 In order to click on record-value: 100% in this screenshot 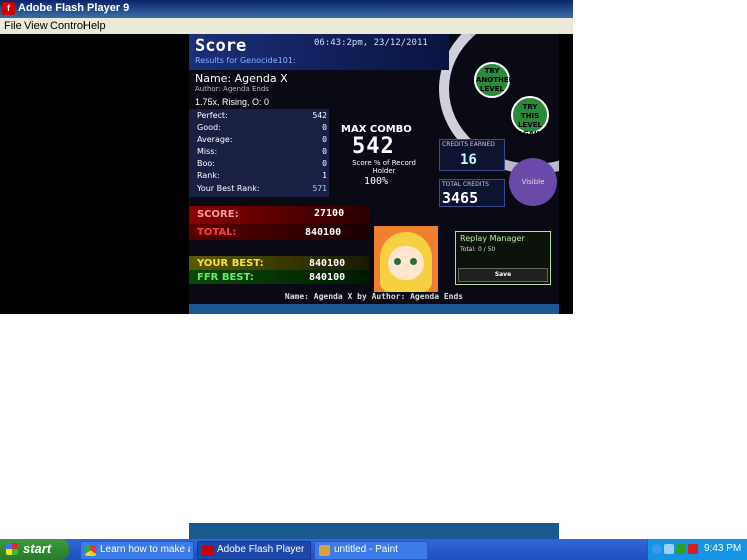, I will do `click(376, 181)`.